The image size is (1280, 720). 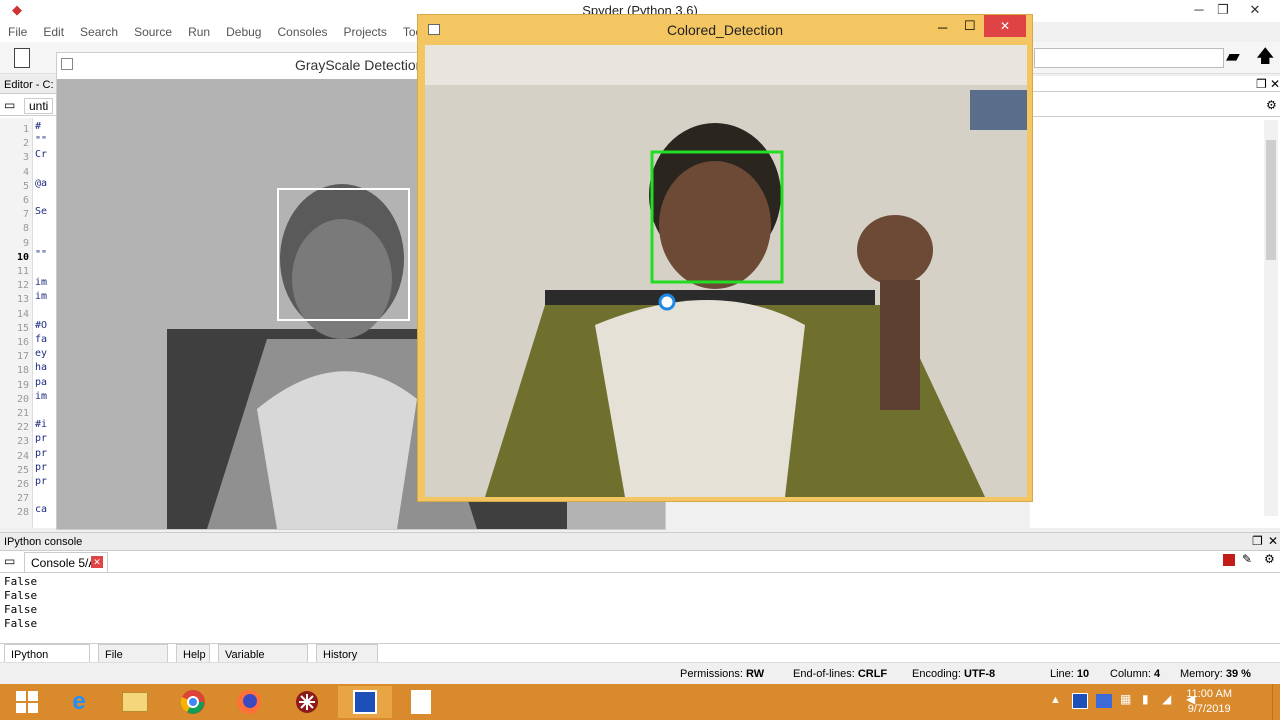 I want to click on code-line: Cr, so click(x=41, y=154).